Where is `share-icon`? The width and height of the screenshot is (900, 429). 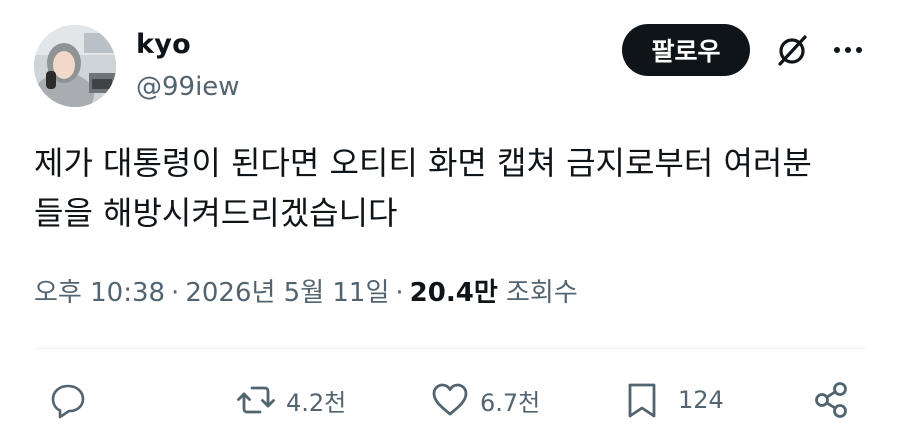
share-icon is located at coordinates (831, 400).